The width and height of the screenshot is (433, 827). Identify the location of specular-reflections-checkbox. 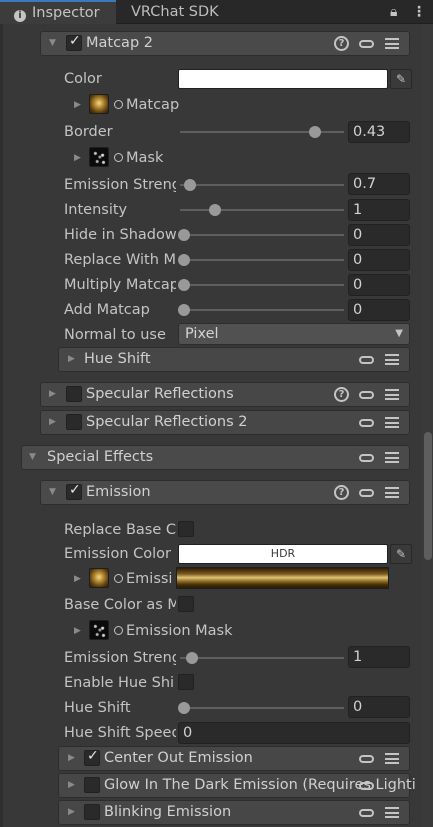
(74, 394).